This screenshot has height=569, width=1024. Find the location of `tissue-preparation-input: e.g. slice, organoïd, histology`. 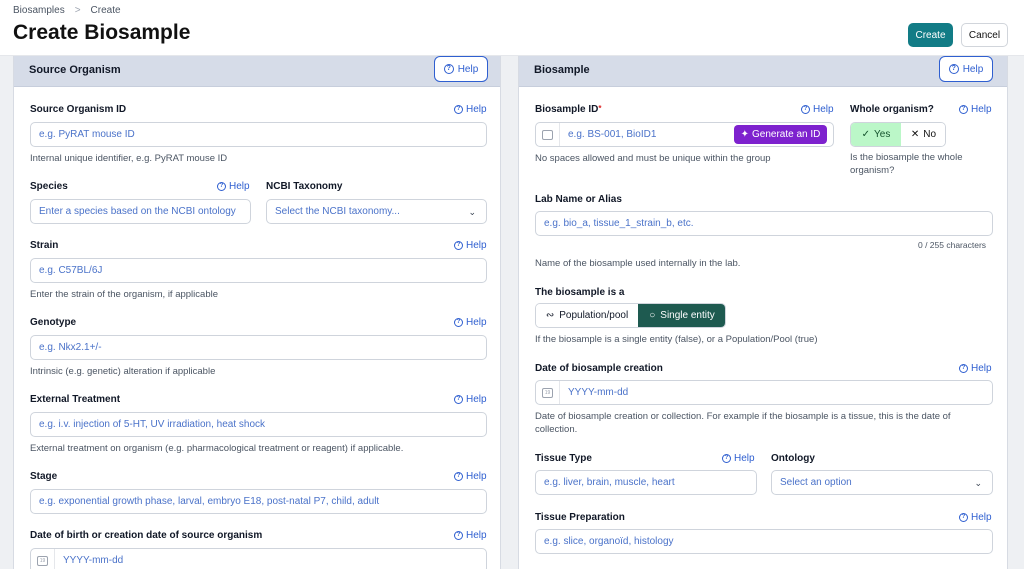

tissue-preparation-input: e.g. slice, organoïd, histology is located at coordinates (764, 541).